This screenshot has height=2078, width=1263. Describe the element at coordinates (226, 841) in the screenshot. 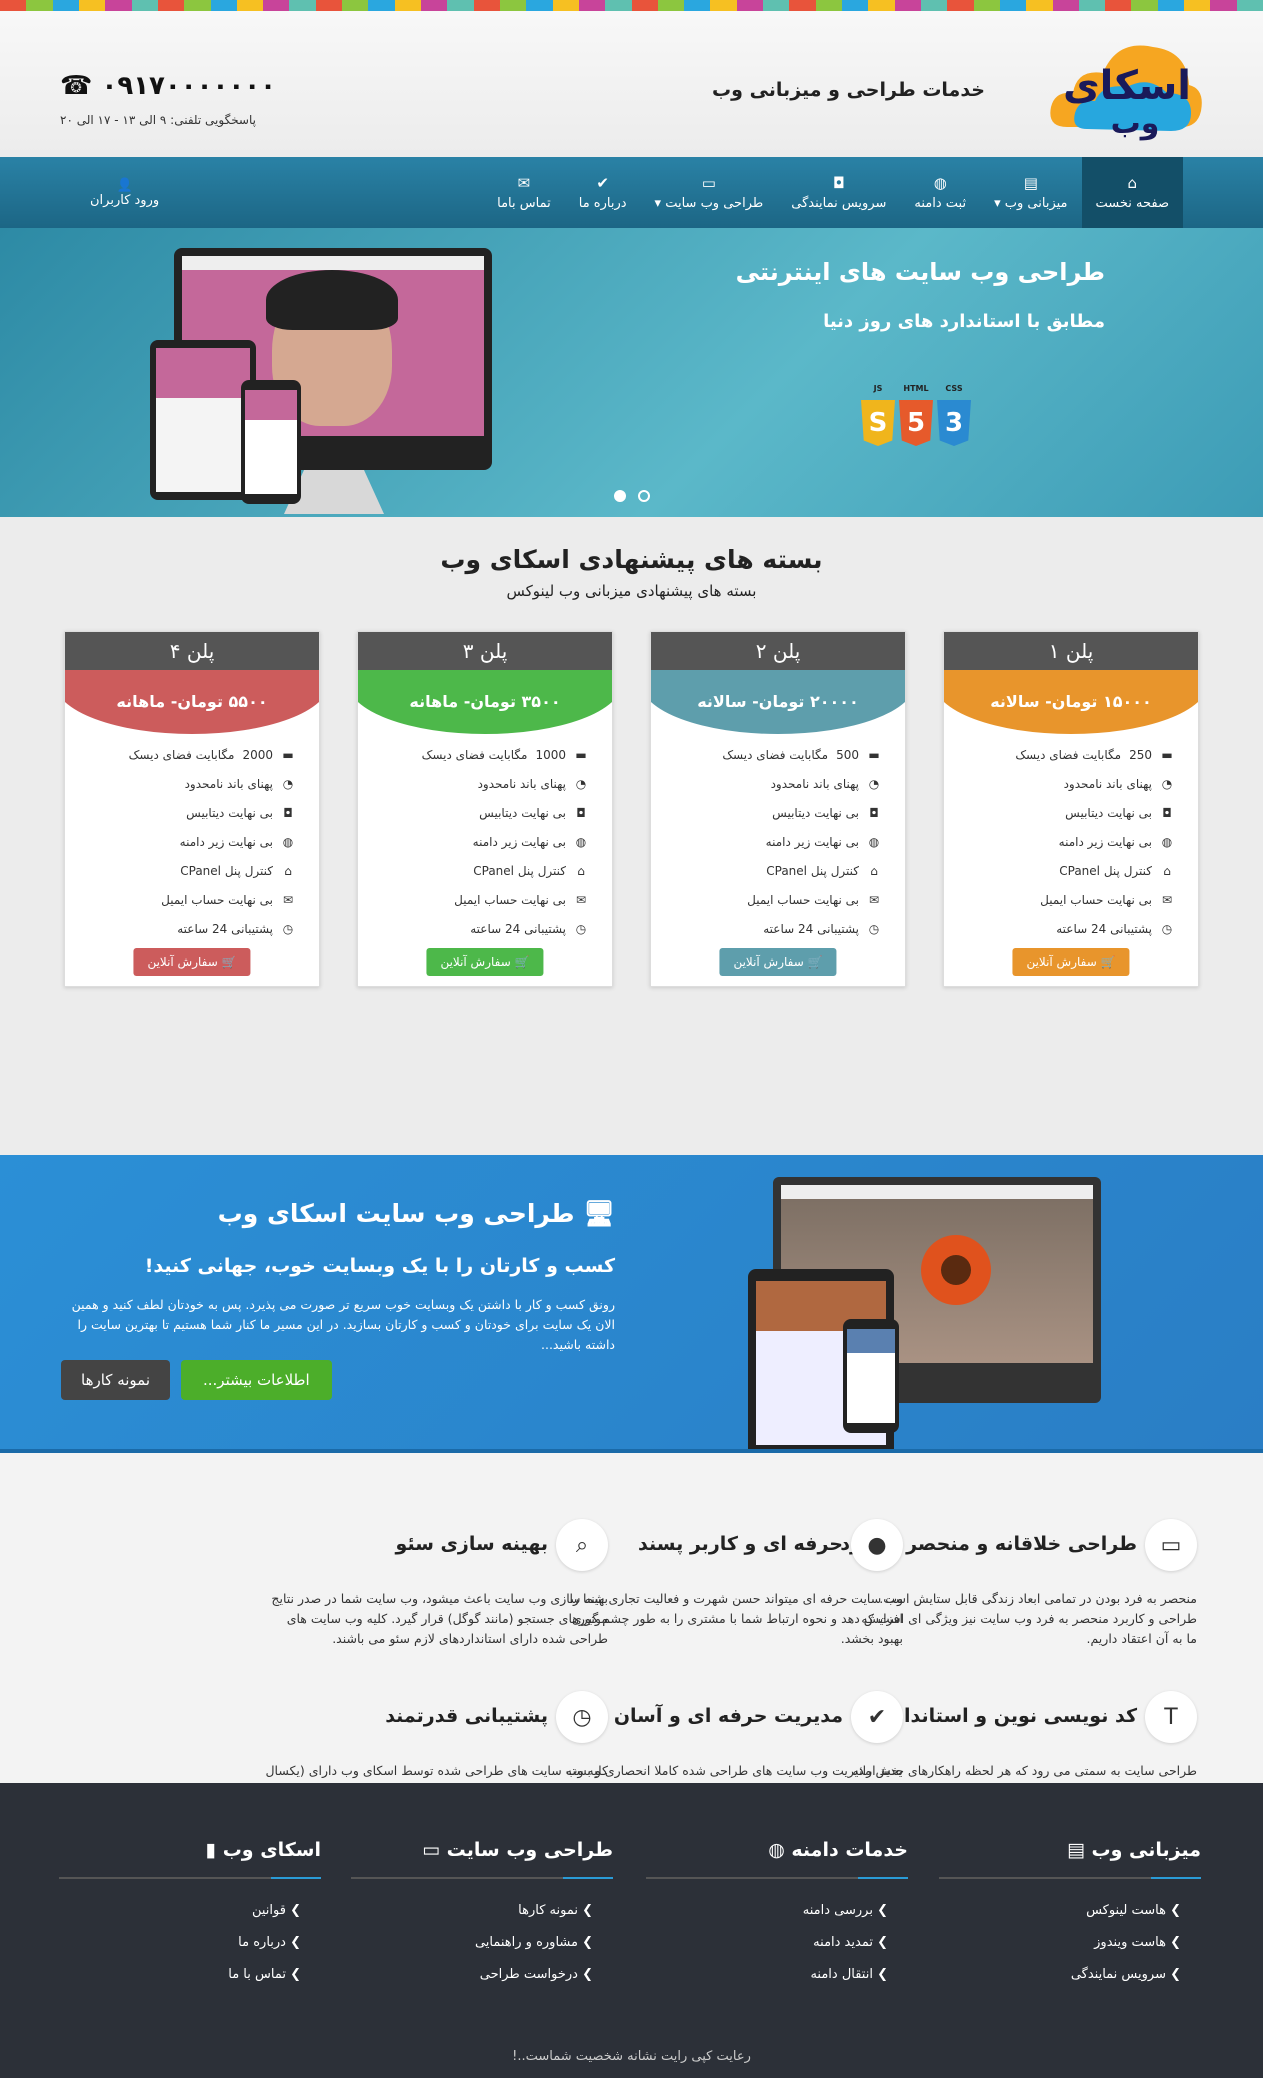

I see `plan-feature-label: بی نهایت زیر دامنه` at that location.